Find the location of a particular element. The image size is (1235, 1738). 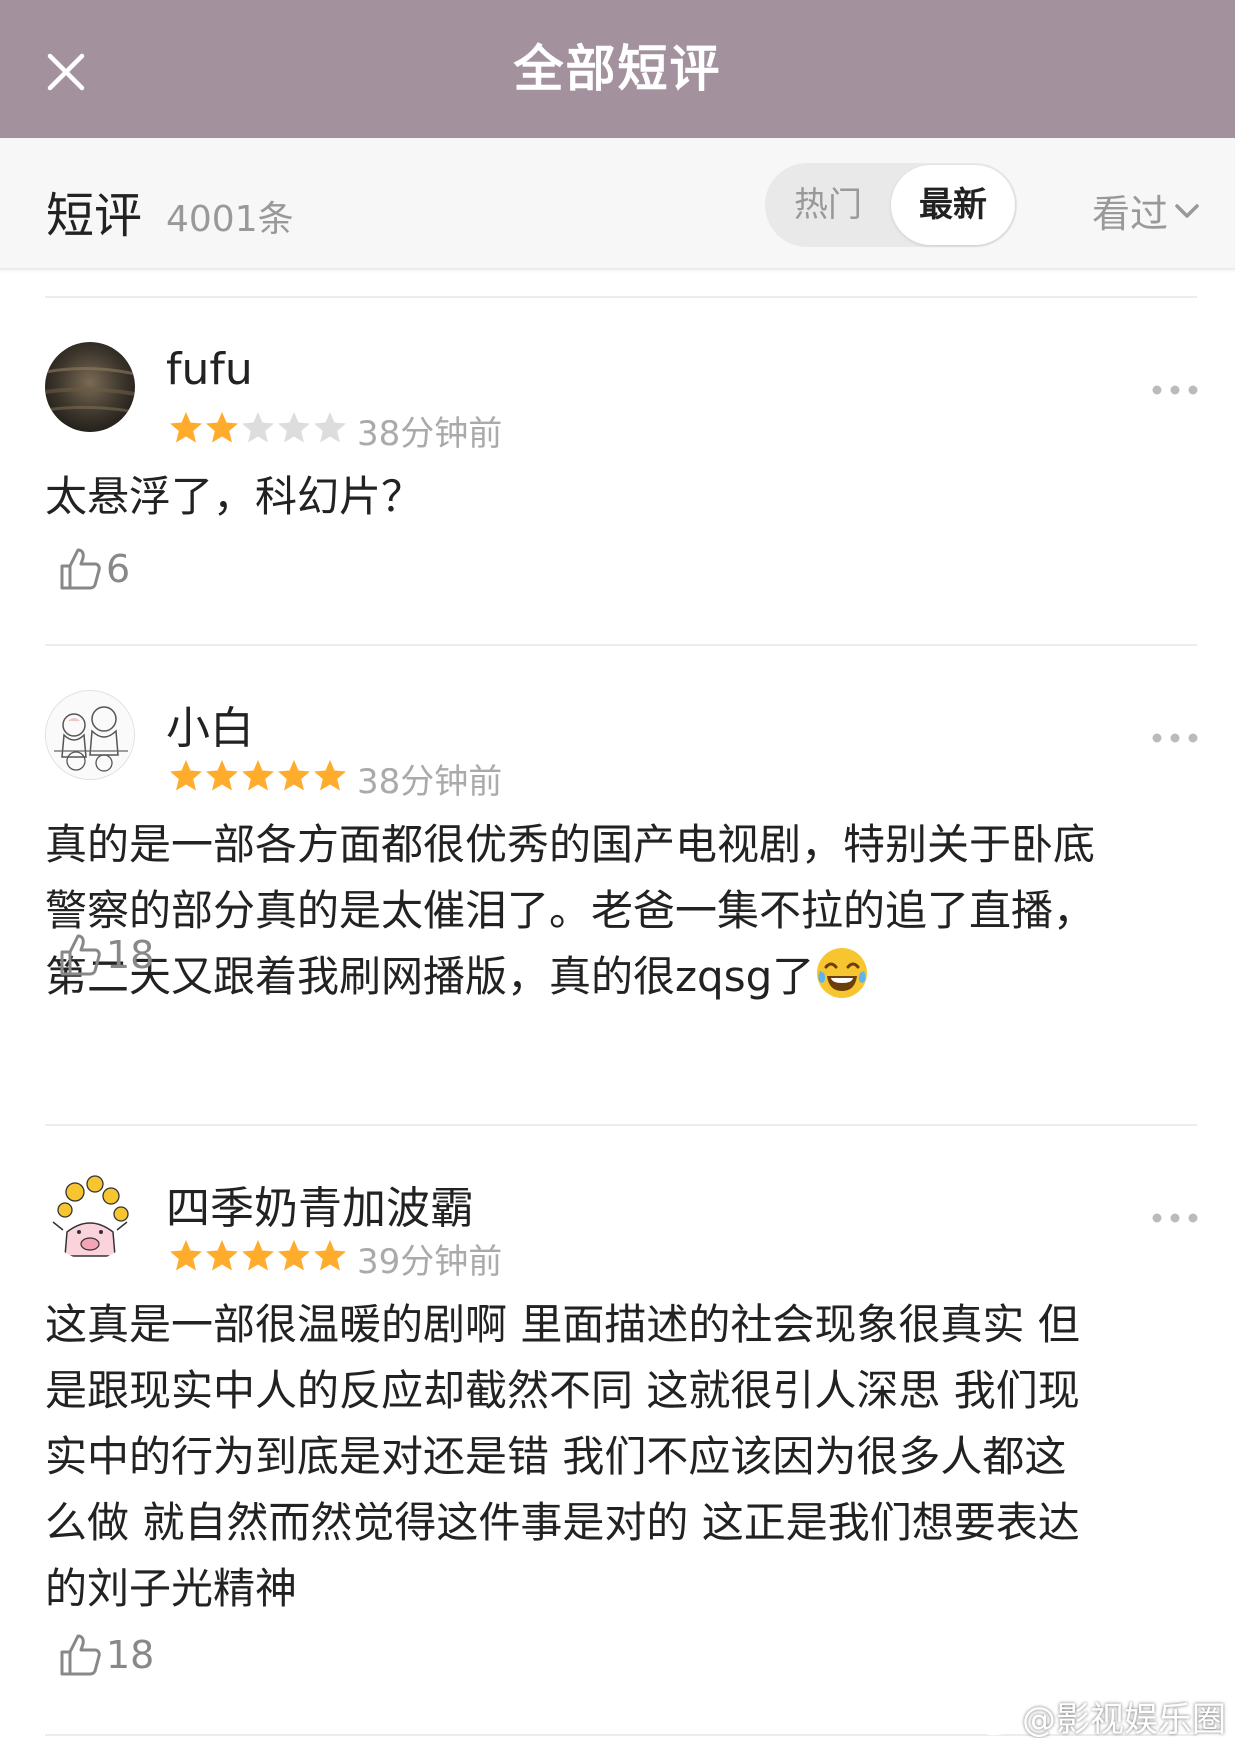

username: fufu is located at coordinates (209, 369).